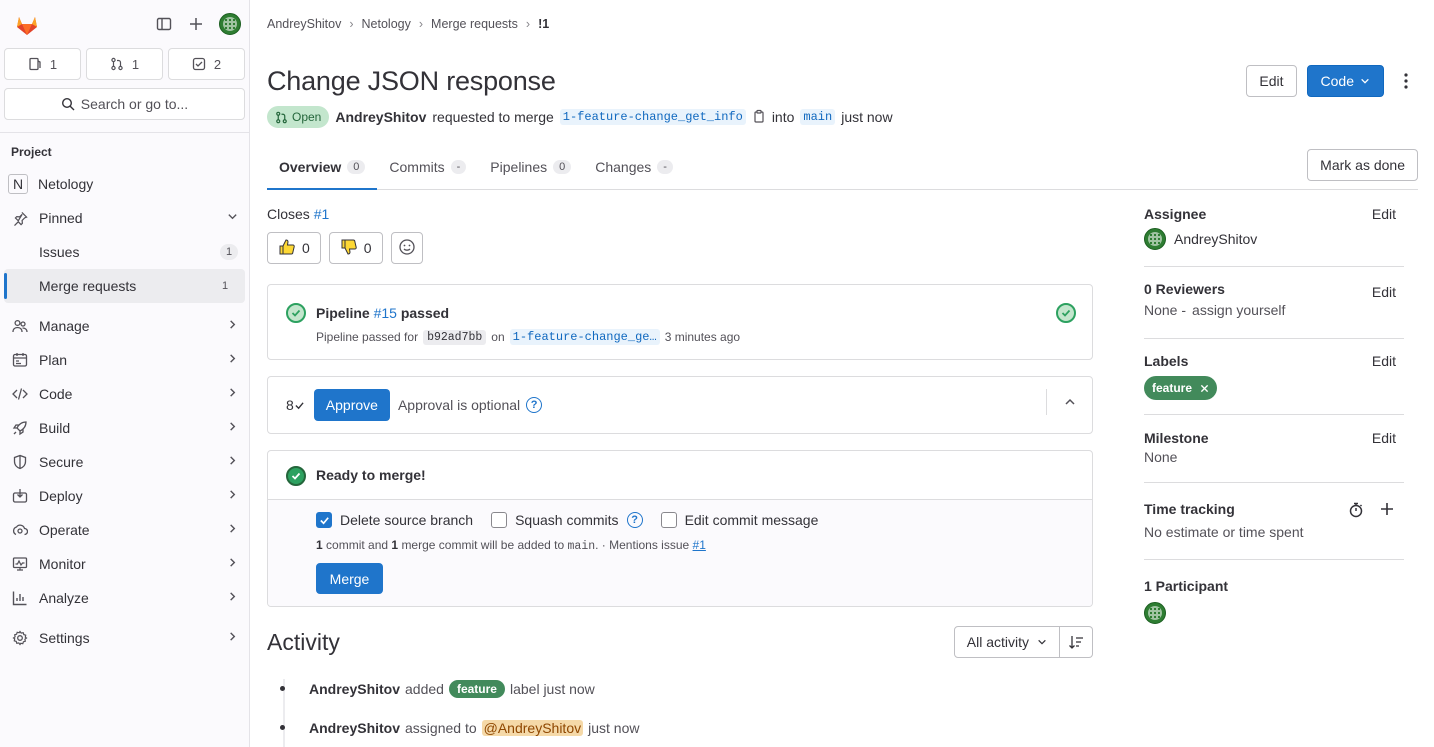 The height and width of the screenshot is (747, 1434). What do you see at coordinates (1166, 361) in the screenshot?
I see `labels-heading: Labels` at bounding box center [1166, 361].